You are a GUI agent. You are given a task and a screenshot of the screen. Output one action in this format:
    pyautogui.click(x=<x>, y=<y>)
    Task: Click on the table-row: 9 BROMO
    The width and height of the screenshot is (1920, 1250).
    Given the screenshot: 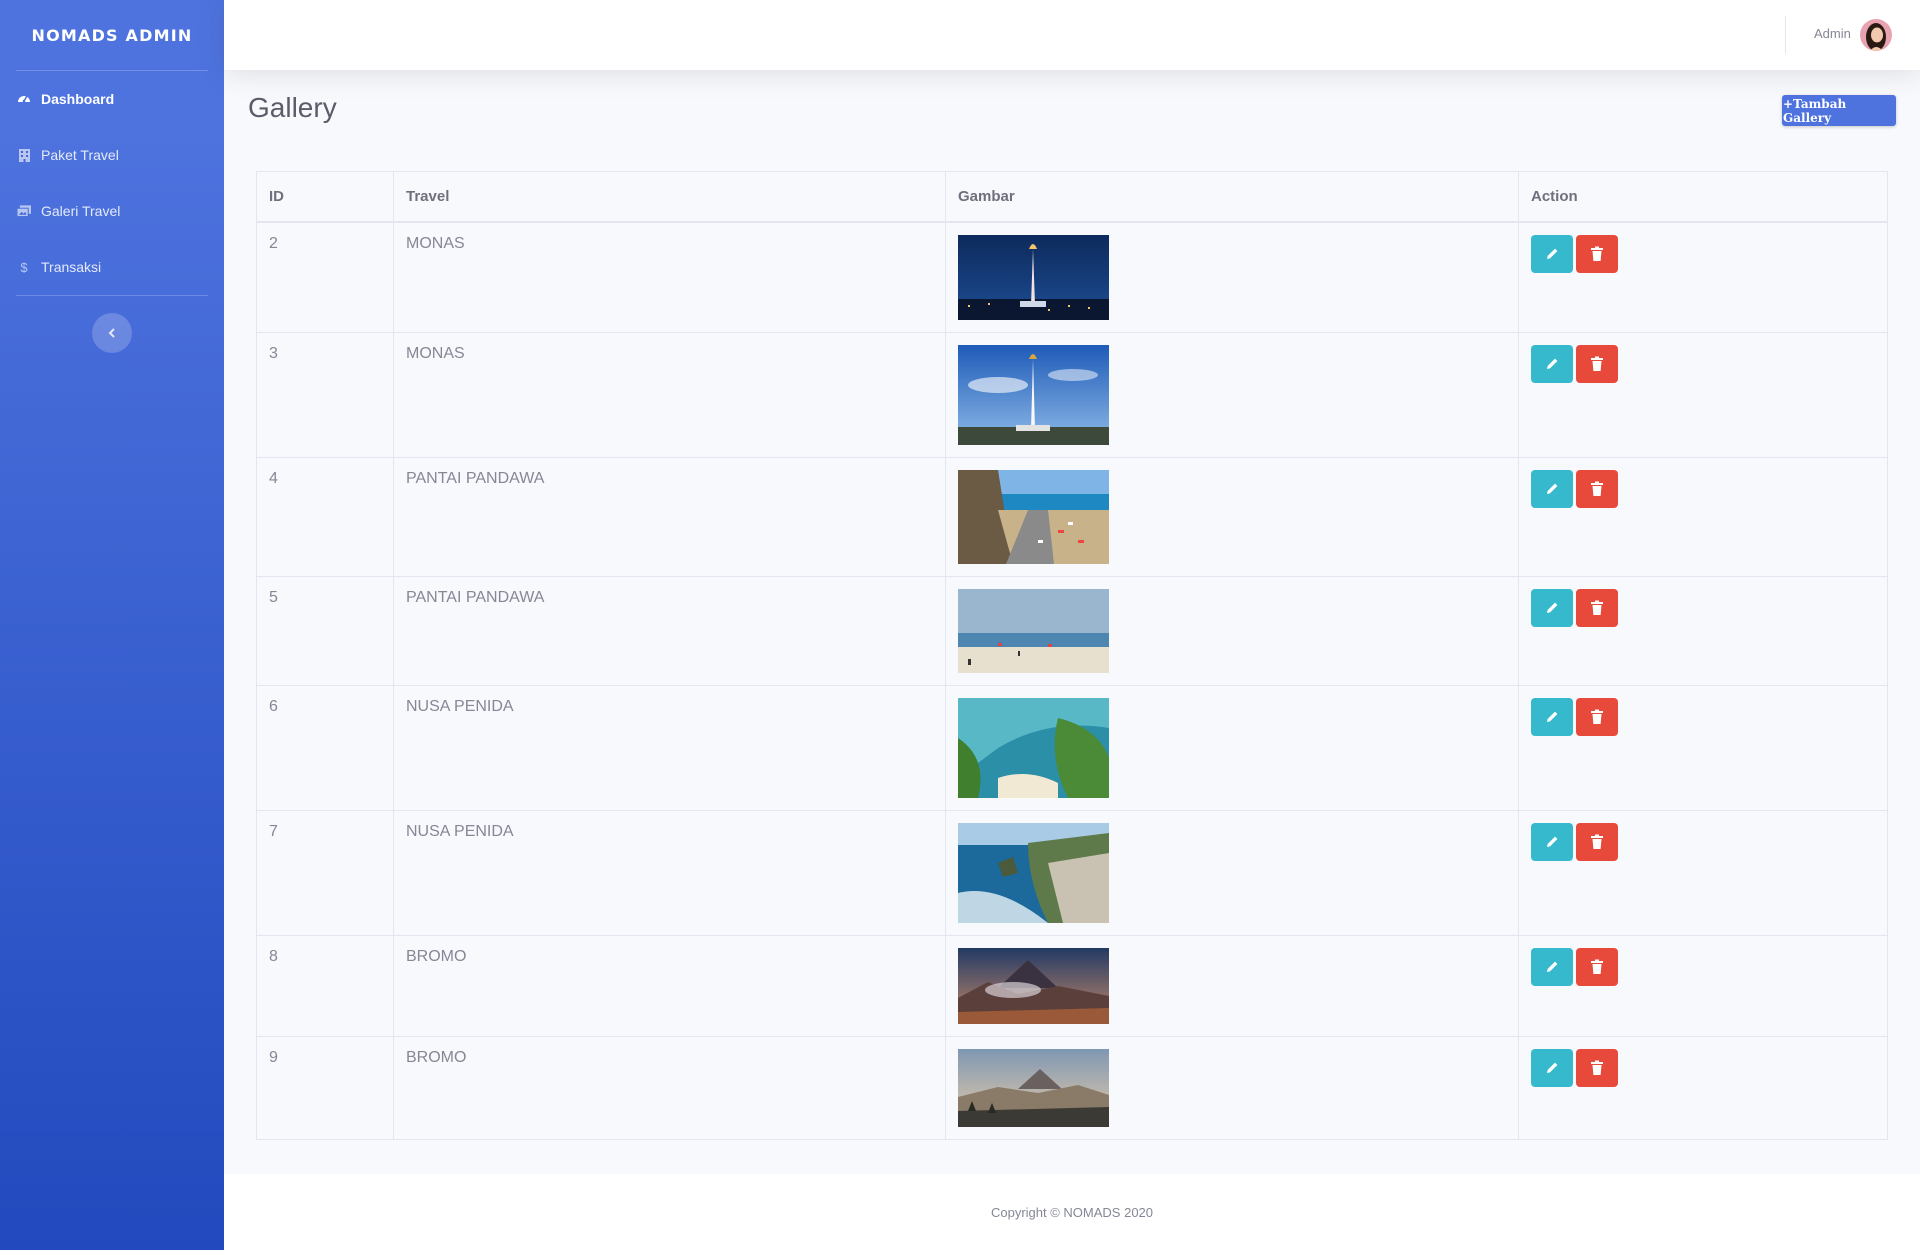 What is the action you would take?
    pyautogui.click(x=1072, y=1087)
    